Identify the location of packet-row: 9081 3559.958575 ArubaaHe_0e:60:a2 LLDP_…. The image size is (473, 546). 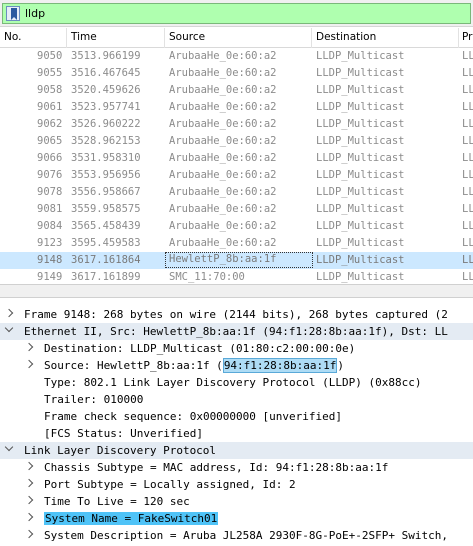
(236, 209).